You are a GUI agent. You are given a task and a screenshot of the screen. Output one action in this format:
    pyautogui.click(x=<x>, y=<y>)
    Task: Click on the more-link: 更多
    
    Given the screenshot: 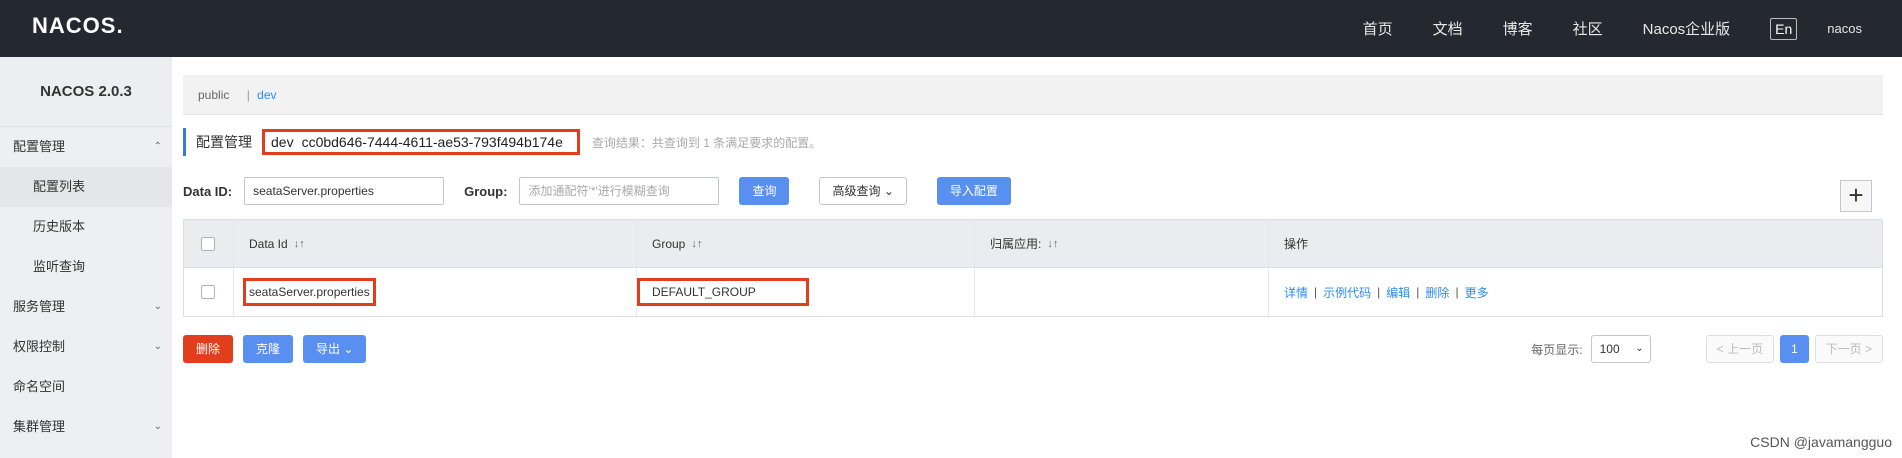 What is the action you would take?
    pyautogui.click(x=1477, y=292)
    